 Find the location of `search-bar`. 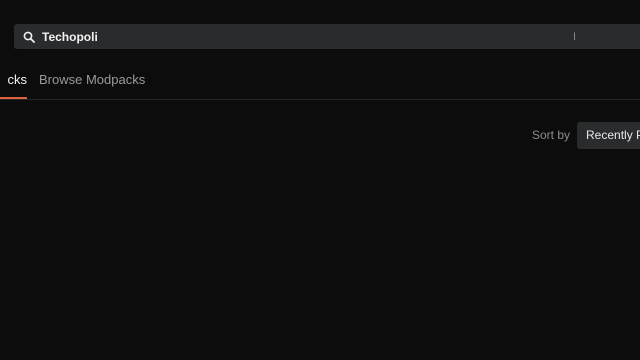

search-bar is located at coordinates (327, 36).